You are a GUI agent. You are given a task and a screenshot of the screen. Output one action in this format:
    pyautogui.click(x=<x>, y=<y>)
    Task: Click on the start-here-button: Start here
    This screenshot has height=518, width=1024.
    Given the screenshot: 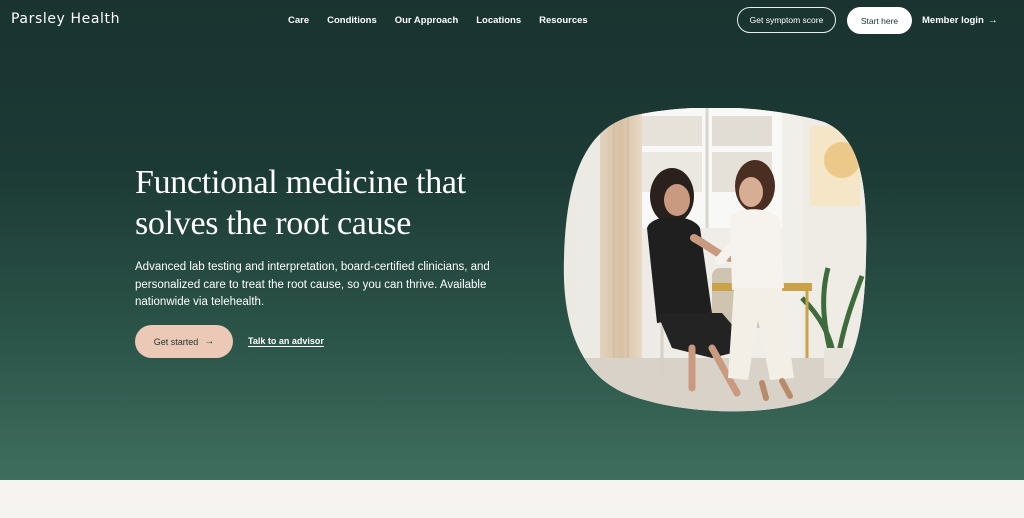 What is the action you would take?
    pyautogui.click(x=879, y=20)
    